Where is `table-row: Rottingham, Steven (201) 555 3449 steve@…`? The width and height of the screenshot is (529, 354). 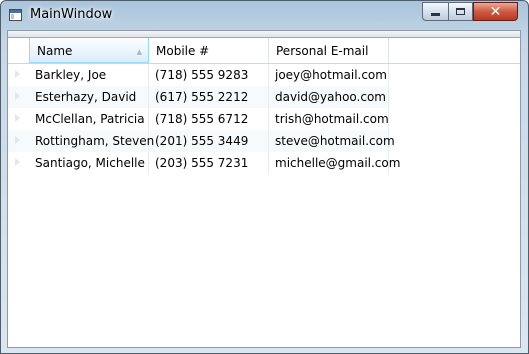
table-row: Rottingham, Steven (201) 555 3449 steve@… is located at coordinates (201, 141).